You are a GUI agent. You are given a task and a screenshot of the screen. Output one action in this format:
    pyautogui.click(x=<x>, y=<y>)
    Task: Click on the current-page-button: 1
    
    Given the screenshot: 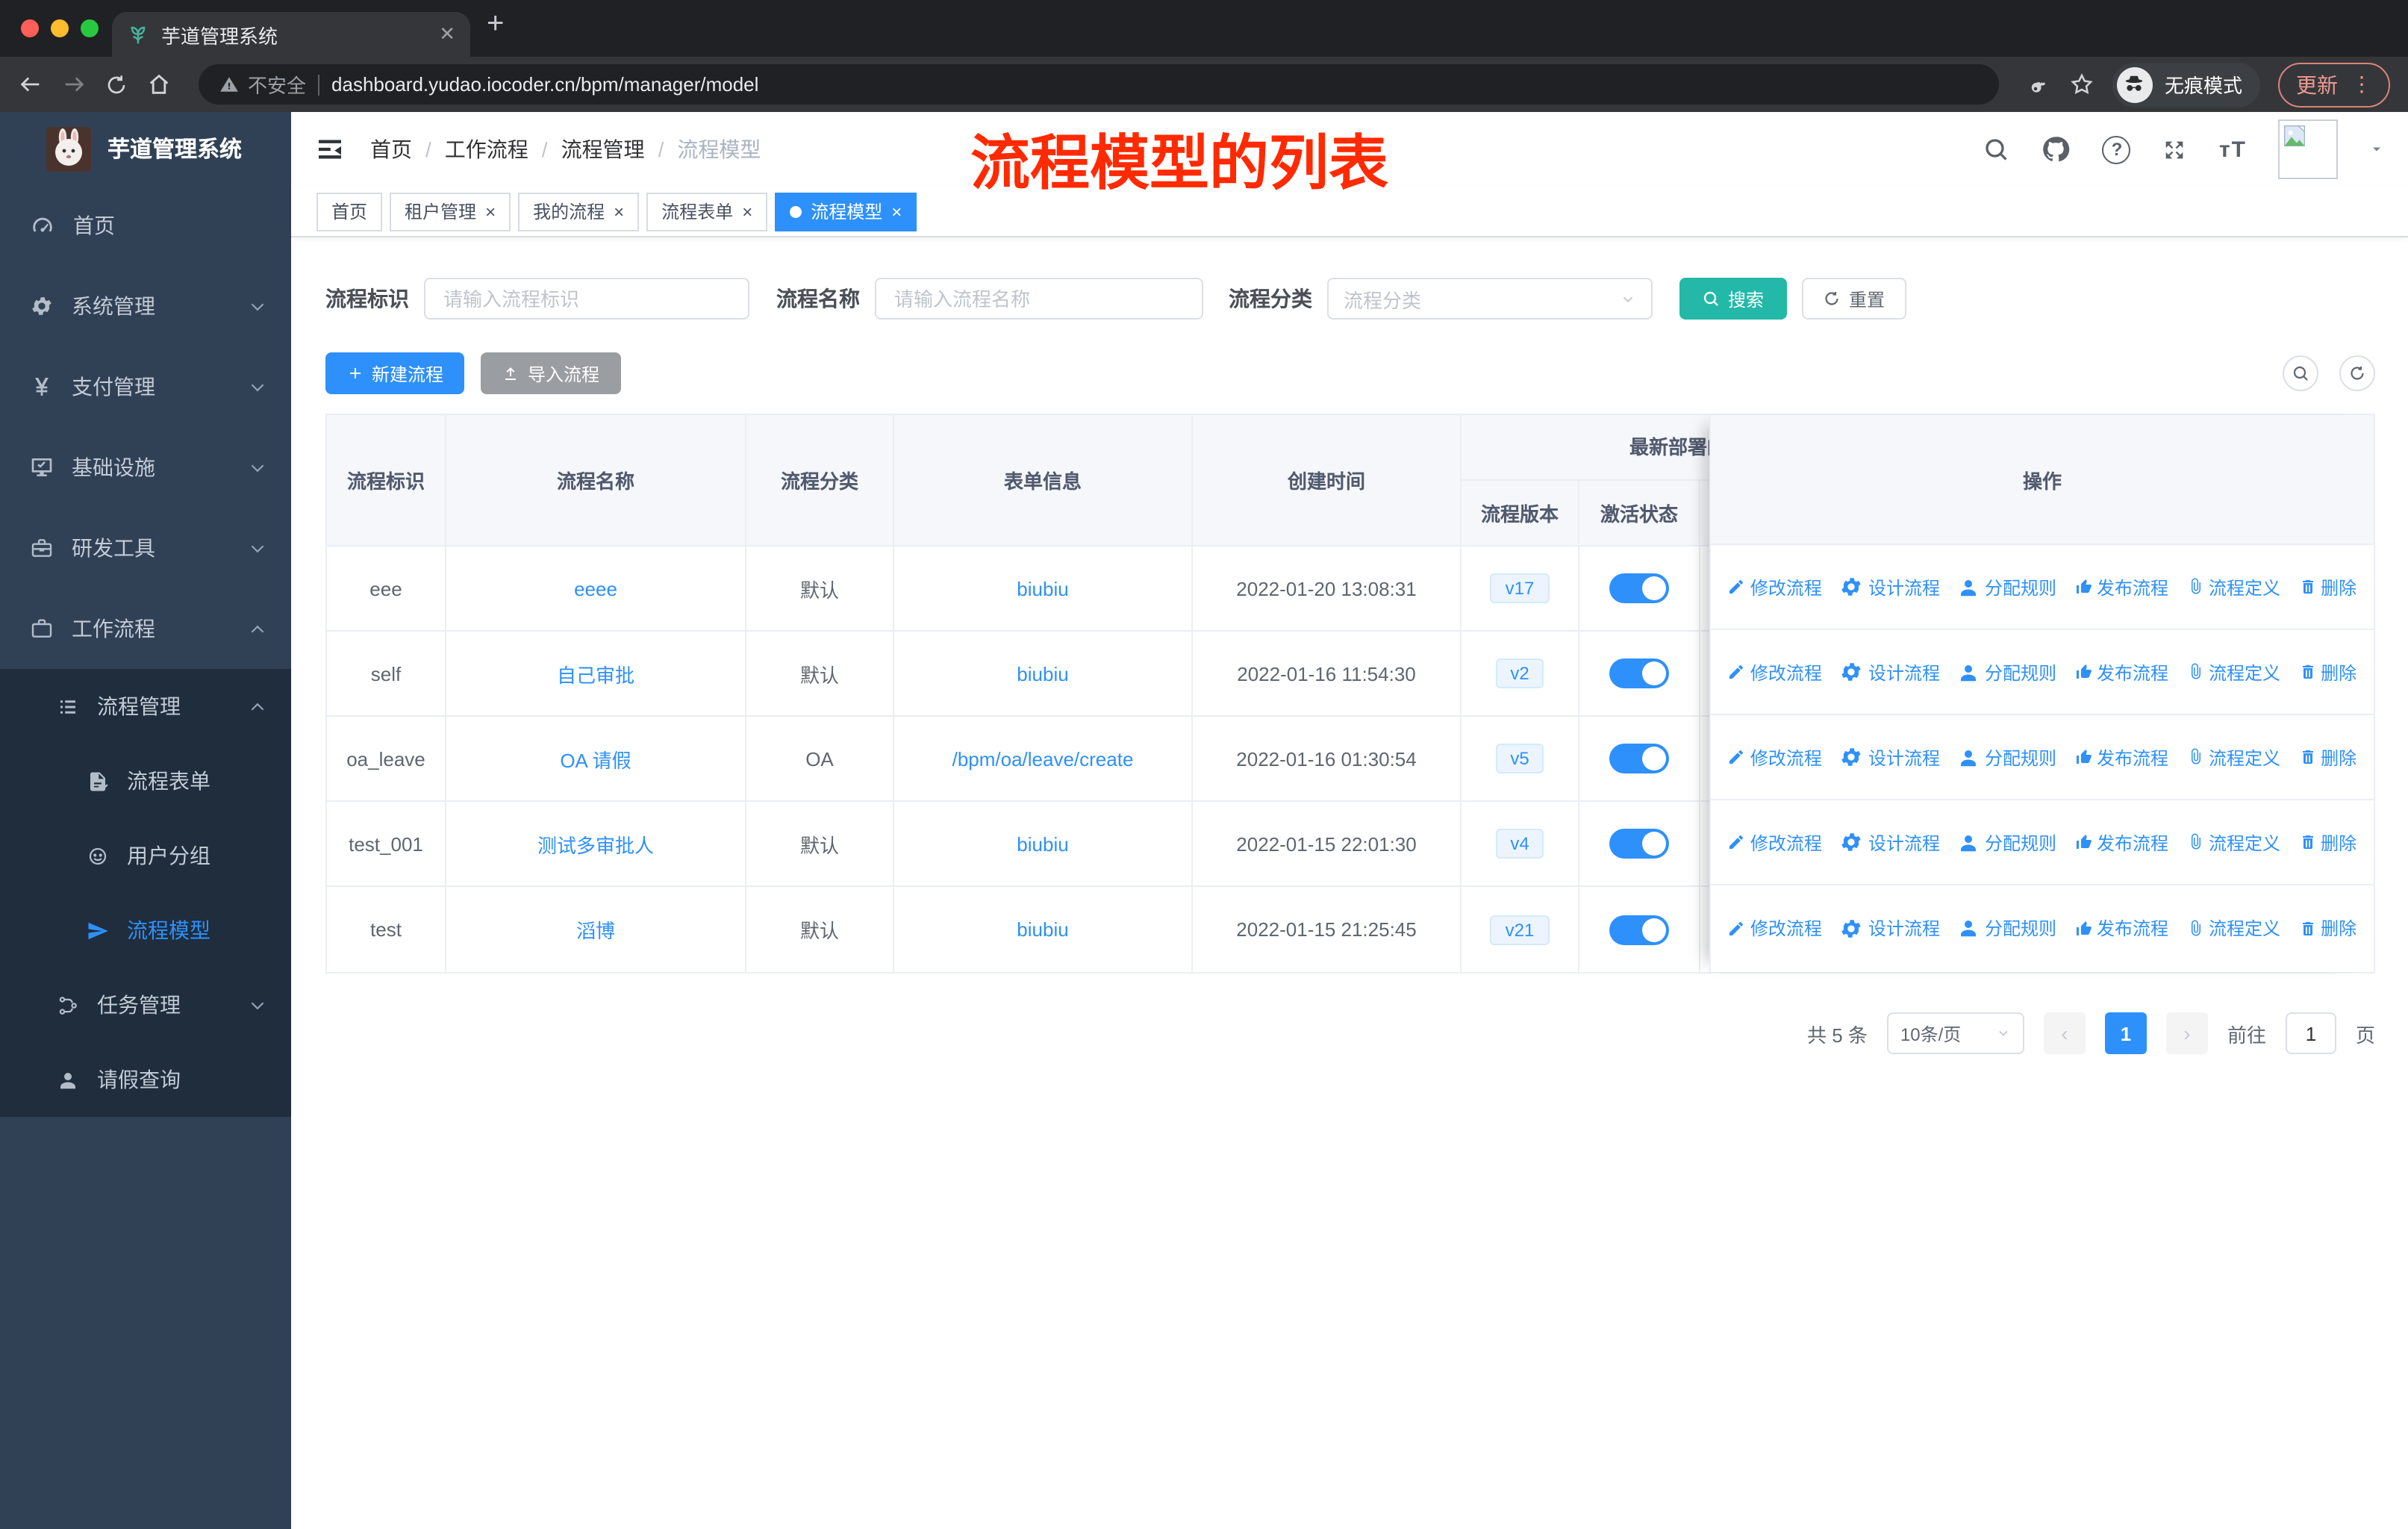 What is the action you would take?
    pyautogui.click(x=2125, y=1033)
    